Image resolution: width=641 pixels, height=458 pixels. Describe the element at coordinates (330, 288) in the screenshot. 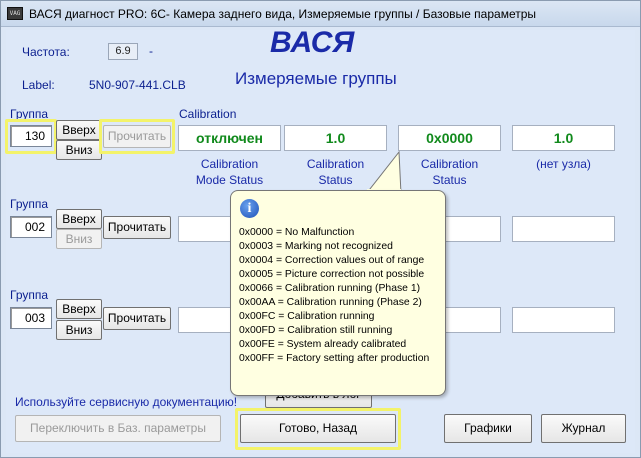

I see `tooltip-line: 0x0066 = Calibration running (Phase 1)` at that location.